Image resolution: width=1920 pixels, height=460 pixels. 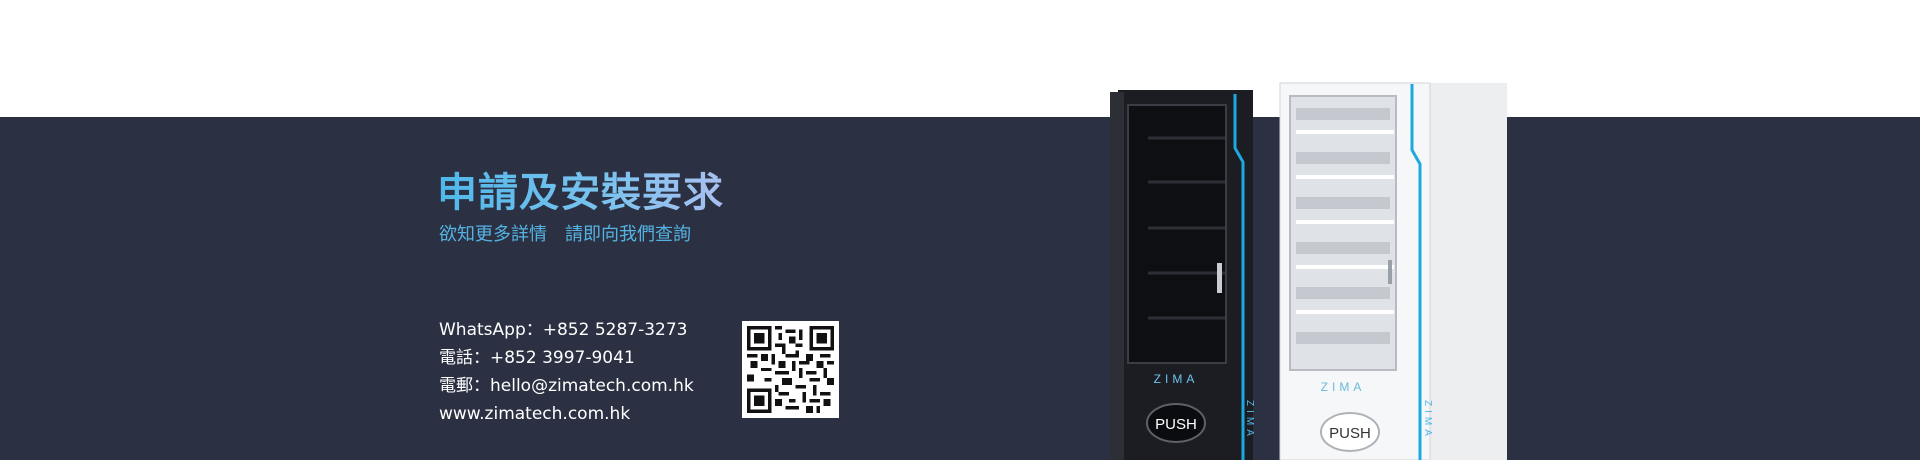 I want to click on section-subtitle: 欲知更多詳情 請即向我們查詢, so click(x=565, y=234).